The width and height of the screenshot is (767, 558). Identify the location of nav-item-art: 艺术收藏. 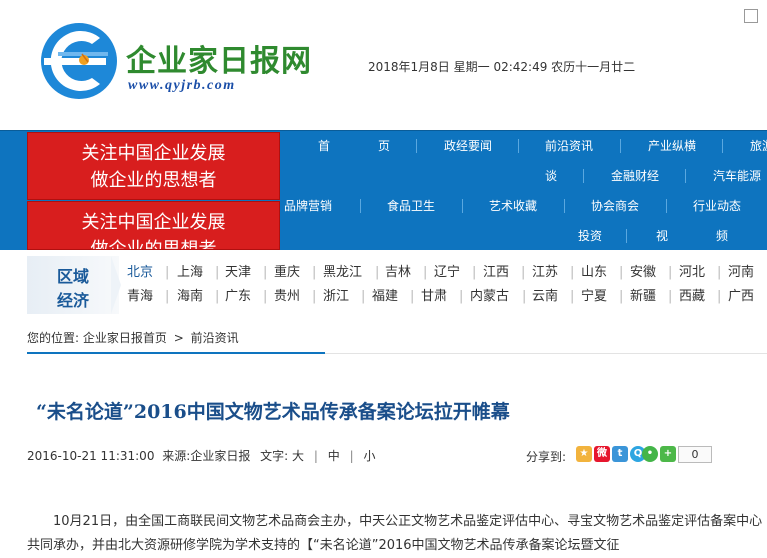
(513, 206).